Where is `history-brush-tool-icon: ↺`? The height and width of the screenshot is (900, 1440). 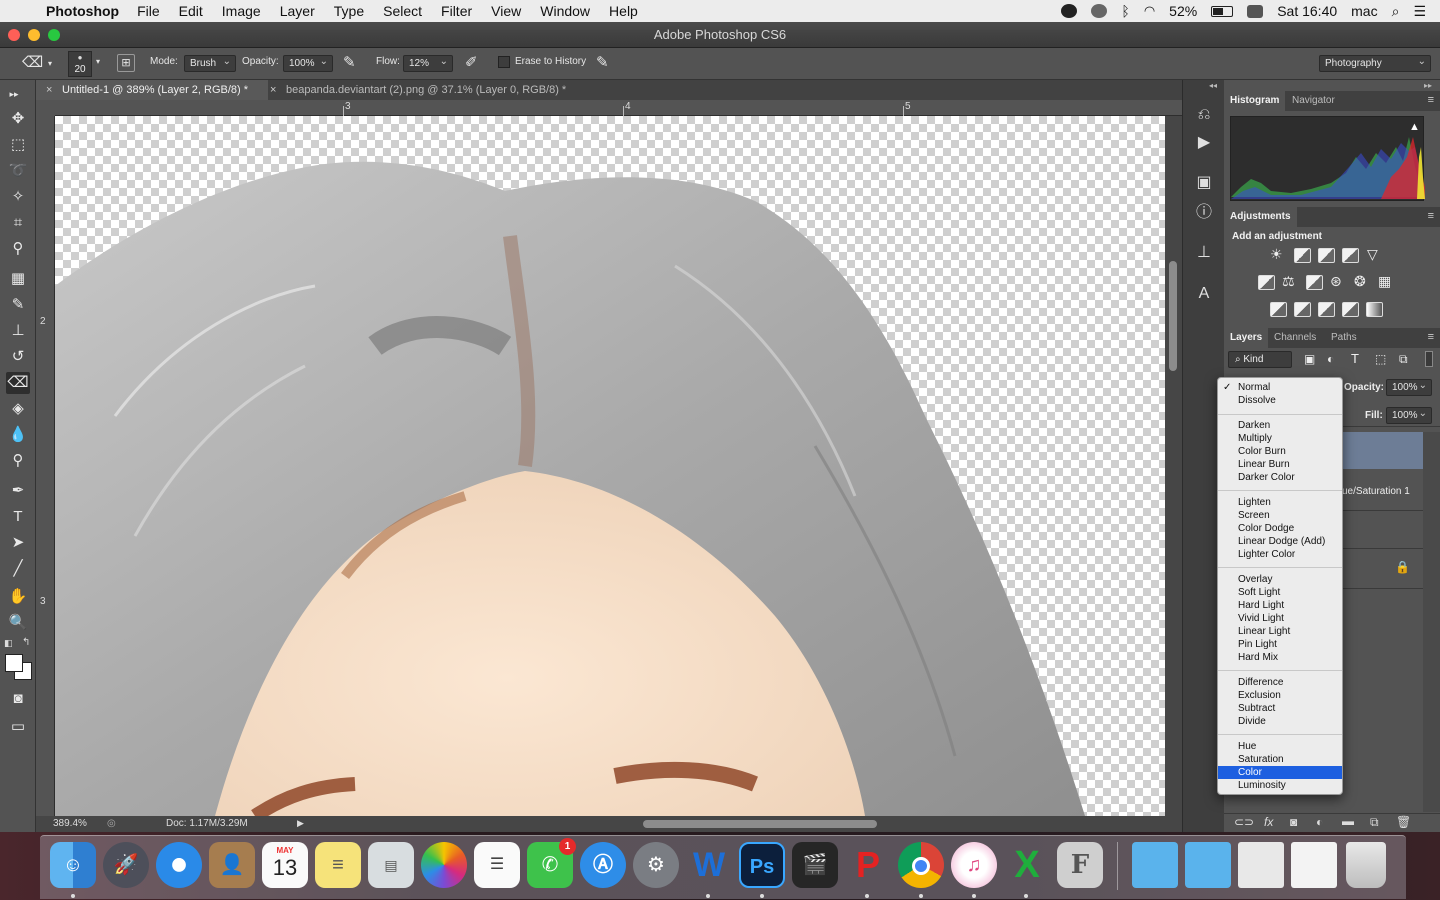
history-brush-tool-icon: ↺ is located at coordinates (18, 357).